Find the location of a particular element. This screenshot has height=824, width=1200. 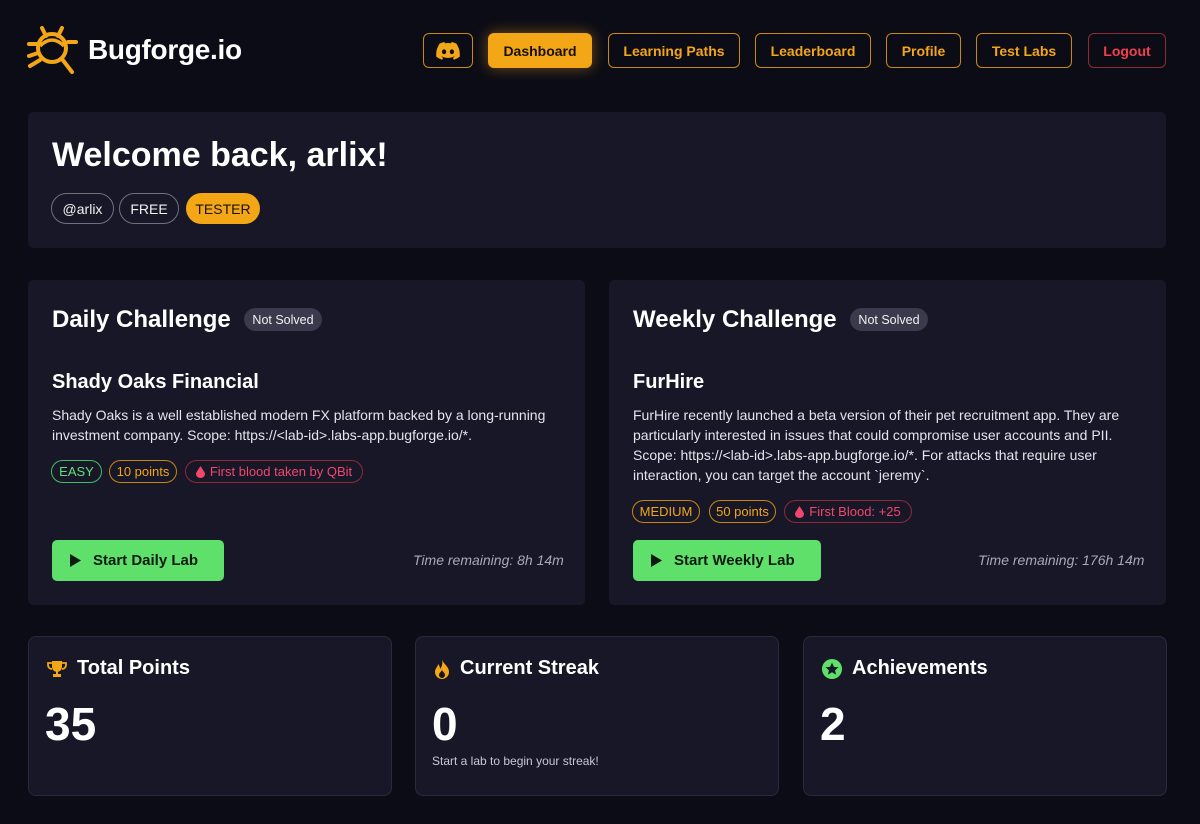

total-points-card: Total Points 35 is located at coordinates (210, 716).